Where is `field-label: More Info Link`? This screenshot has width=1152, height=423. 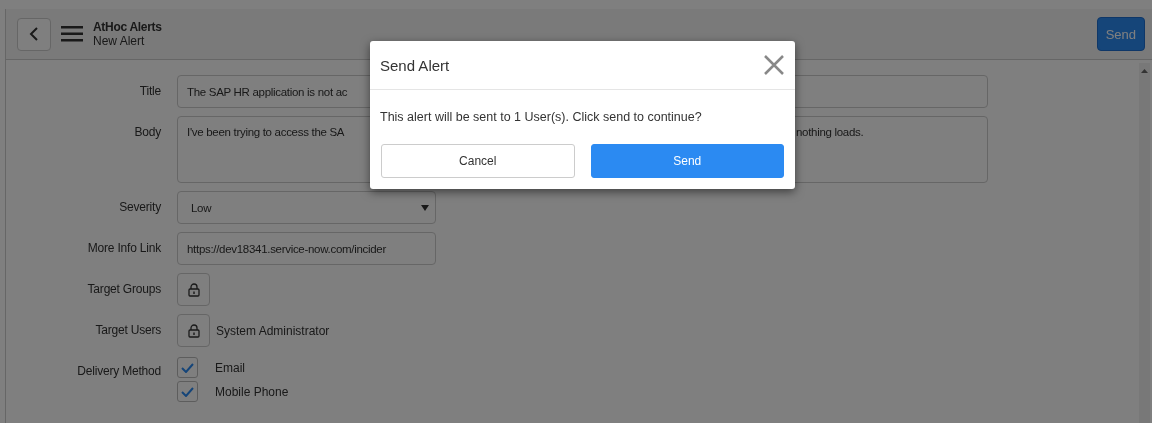
field-label: More Info Link is located at coordinates (123, 247).